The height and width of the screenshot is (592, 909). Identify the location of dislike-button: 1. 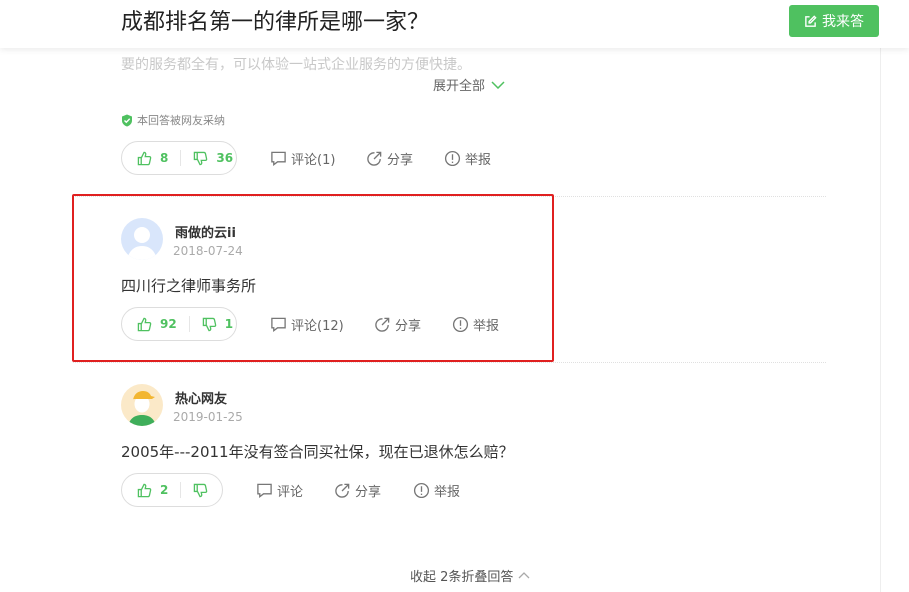
(217, 324).